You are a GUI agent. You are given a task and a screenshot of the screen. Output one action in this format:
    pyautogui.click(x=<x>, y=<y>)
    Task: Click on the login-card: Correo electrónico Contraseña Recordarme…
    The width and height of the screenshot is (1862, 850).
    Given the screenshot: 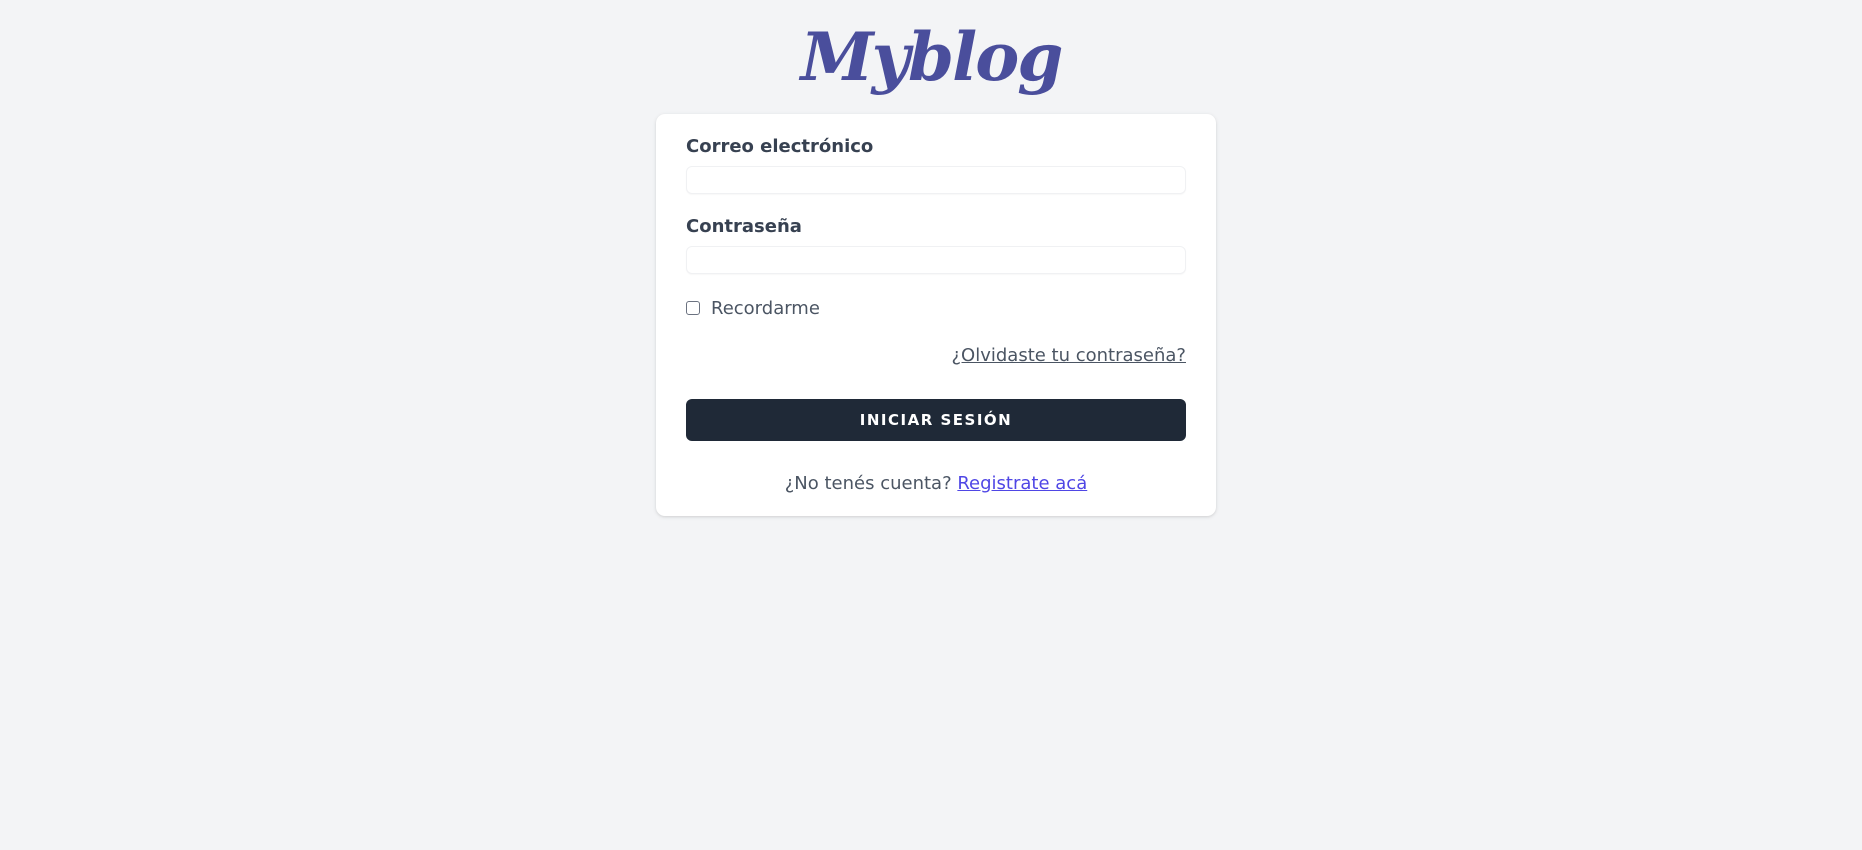 What is the action you would take?
    pyautogui.click(x=936, y=315)
    